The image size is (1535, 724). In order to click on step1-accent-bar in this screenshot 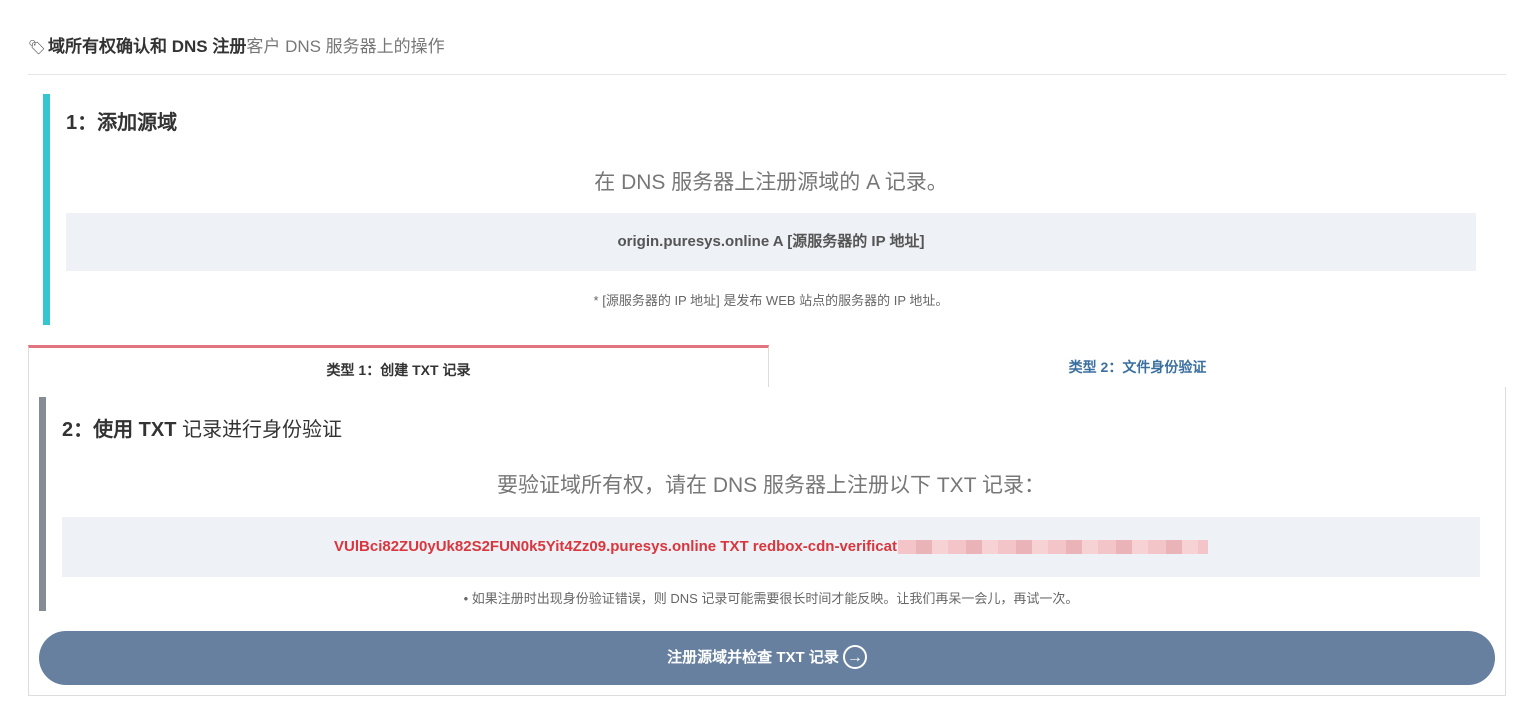, I will do `click(46, 209)`.